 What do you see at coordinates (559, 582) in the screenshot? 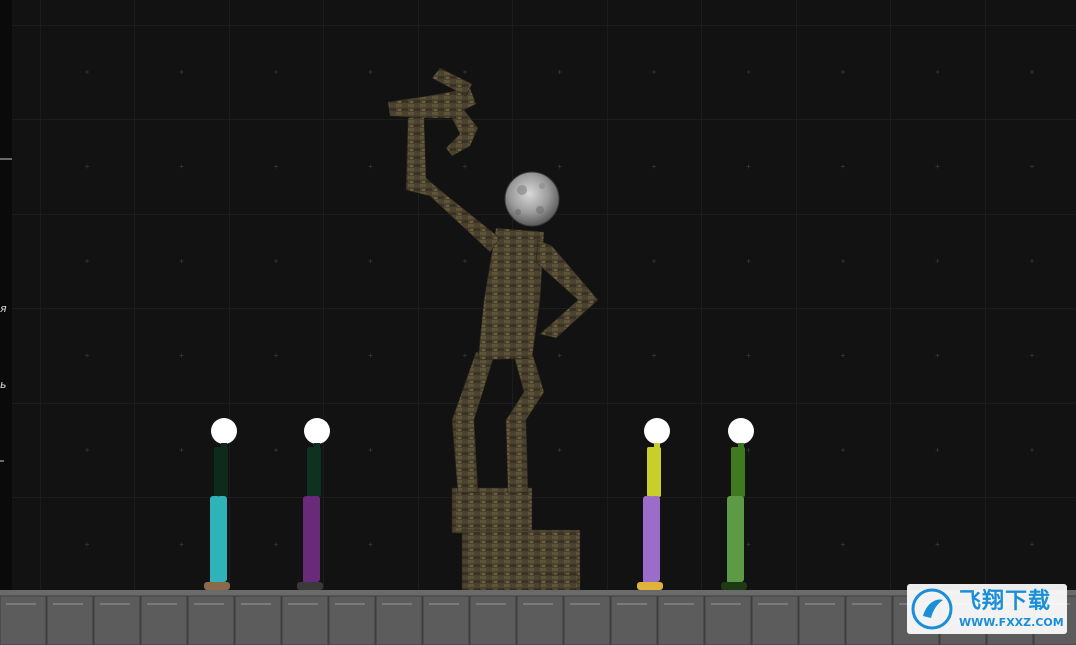
I see `statue-pedestal-step` at bounding box center [559, 582].